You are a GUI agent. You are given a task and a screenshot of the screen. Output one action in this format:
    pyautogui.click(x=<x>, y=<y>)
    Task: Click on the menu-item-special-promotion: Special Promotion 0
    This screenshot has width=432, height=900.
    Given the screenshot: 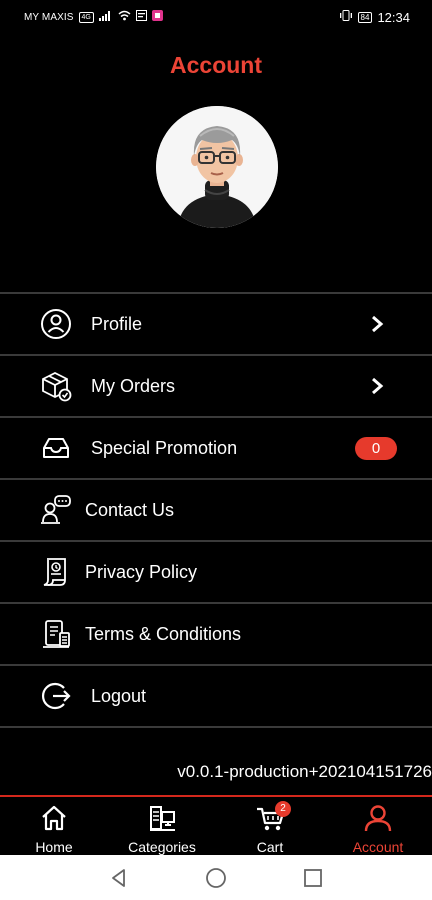 What is the action you would take?
    pyautogui.click(x=216, y=449)
    